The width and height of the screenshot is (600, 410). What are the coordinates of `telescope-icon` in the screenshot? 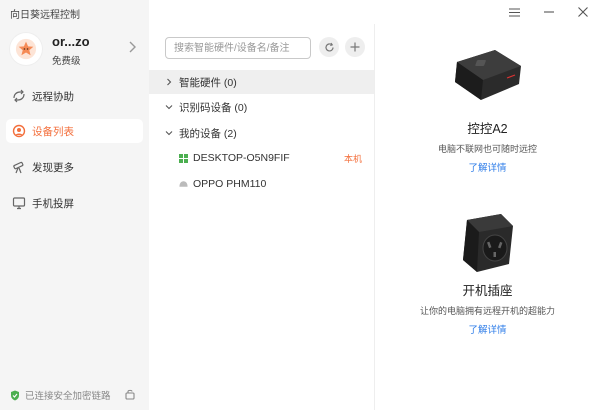 It's located at (19, 167).